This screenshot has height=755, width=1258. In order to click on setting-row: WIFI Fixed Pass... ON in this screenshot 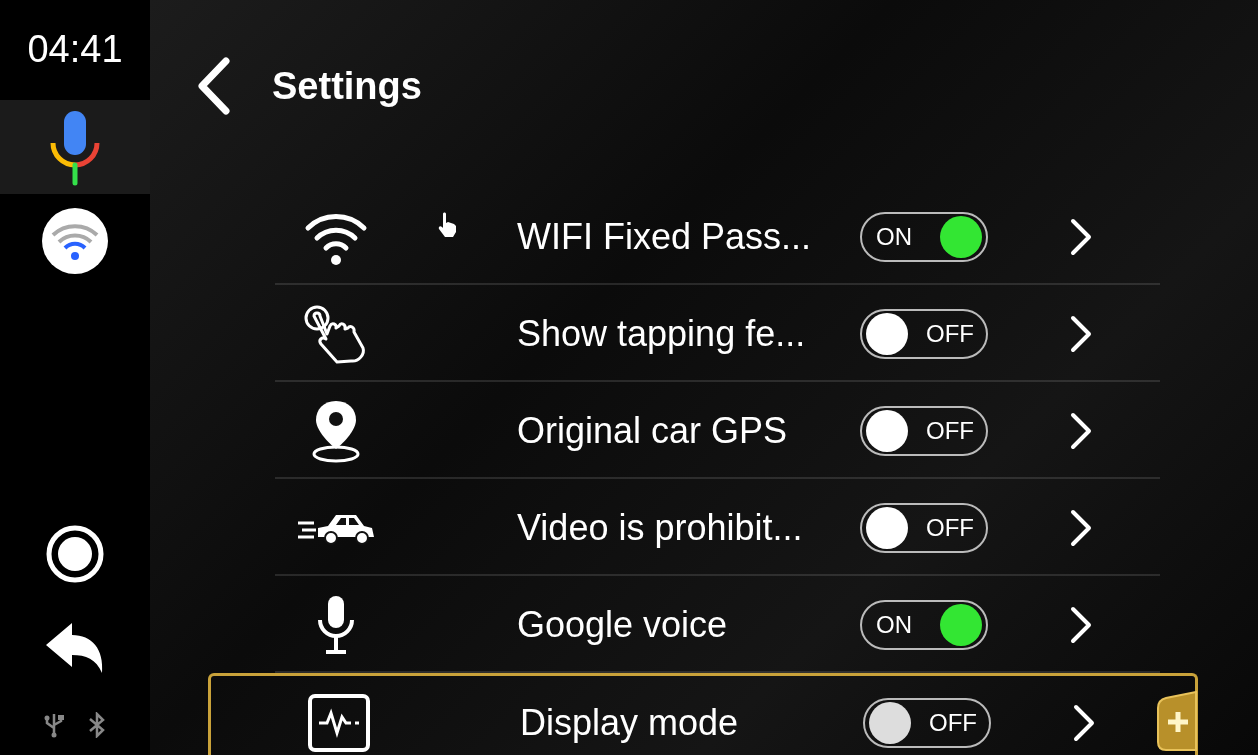, I will do `click(703, 236)`.